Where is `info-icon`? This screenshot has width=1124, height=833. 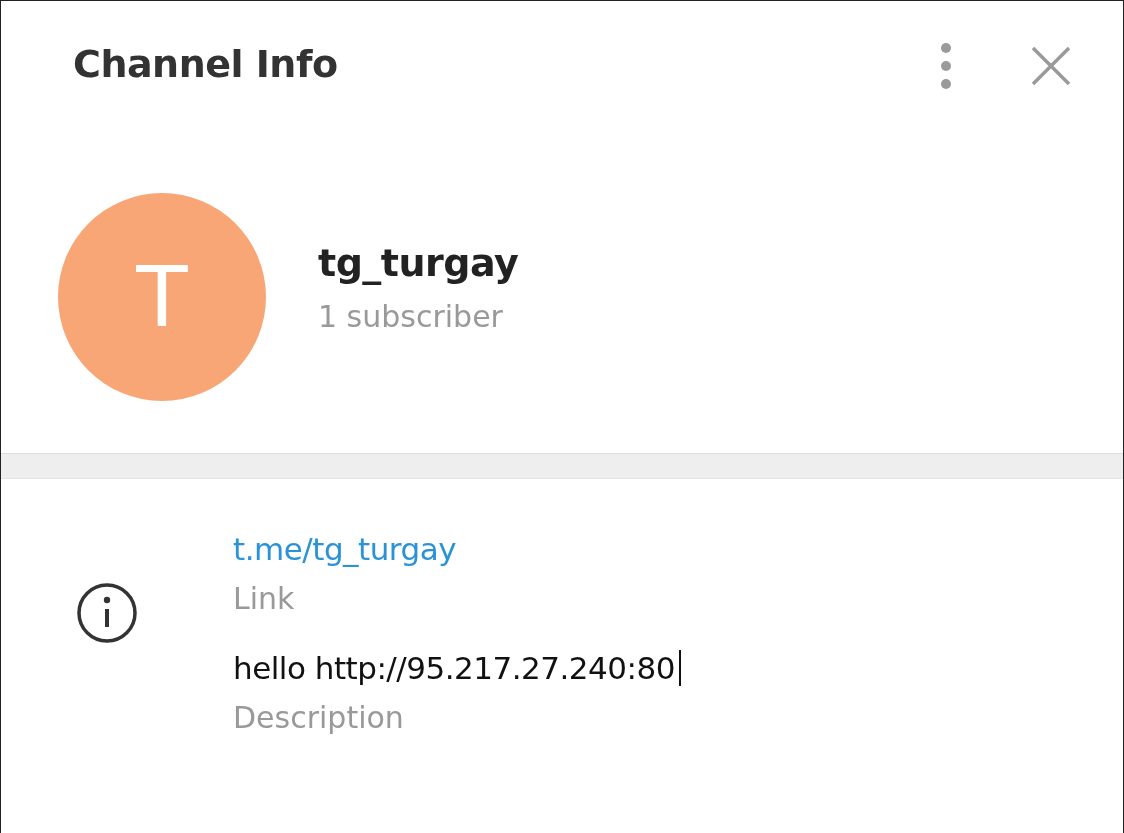
info-icon is located at coordinates (107, 613).